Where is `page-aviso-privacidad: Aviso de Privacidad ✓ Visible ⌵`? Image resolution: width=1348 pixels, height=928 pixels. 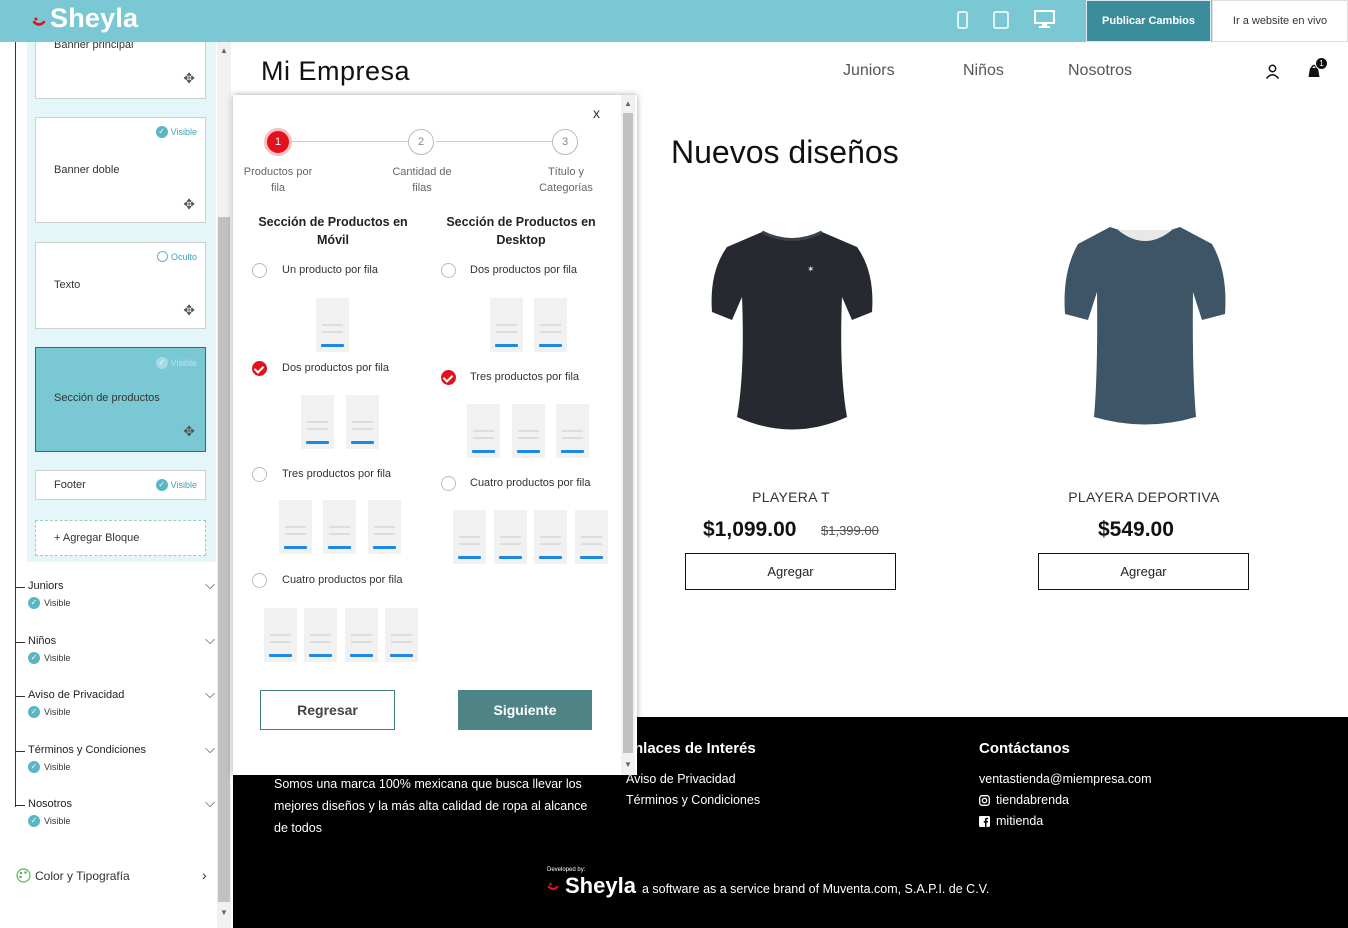
page-aviso-privacidad: Aviso de Privacidad ✓ Visible ⌵ is located at coordinates (115, 707).